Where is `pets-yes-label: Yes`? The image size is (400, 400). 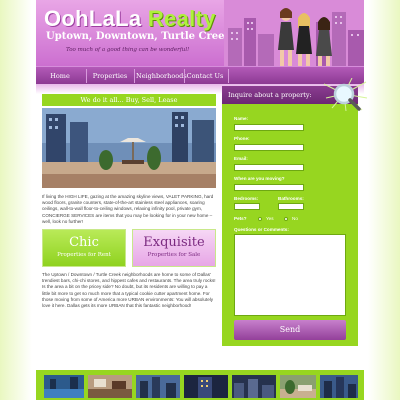
pets-yes-label: Yes is located at coordinates (270, 218).